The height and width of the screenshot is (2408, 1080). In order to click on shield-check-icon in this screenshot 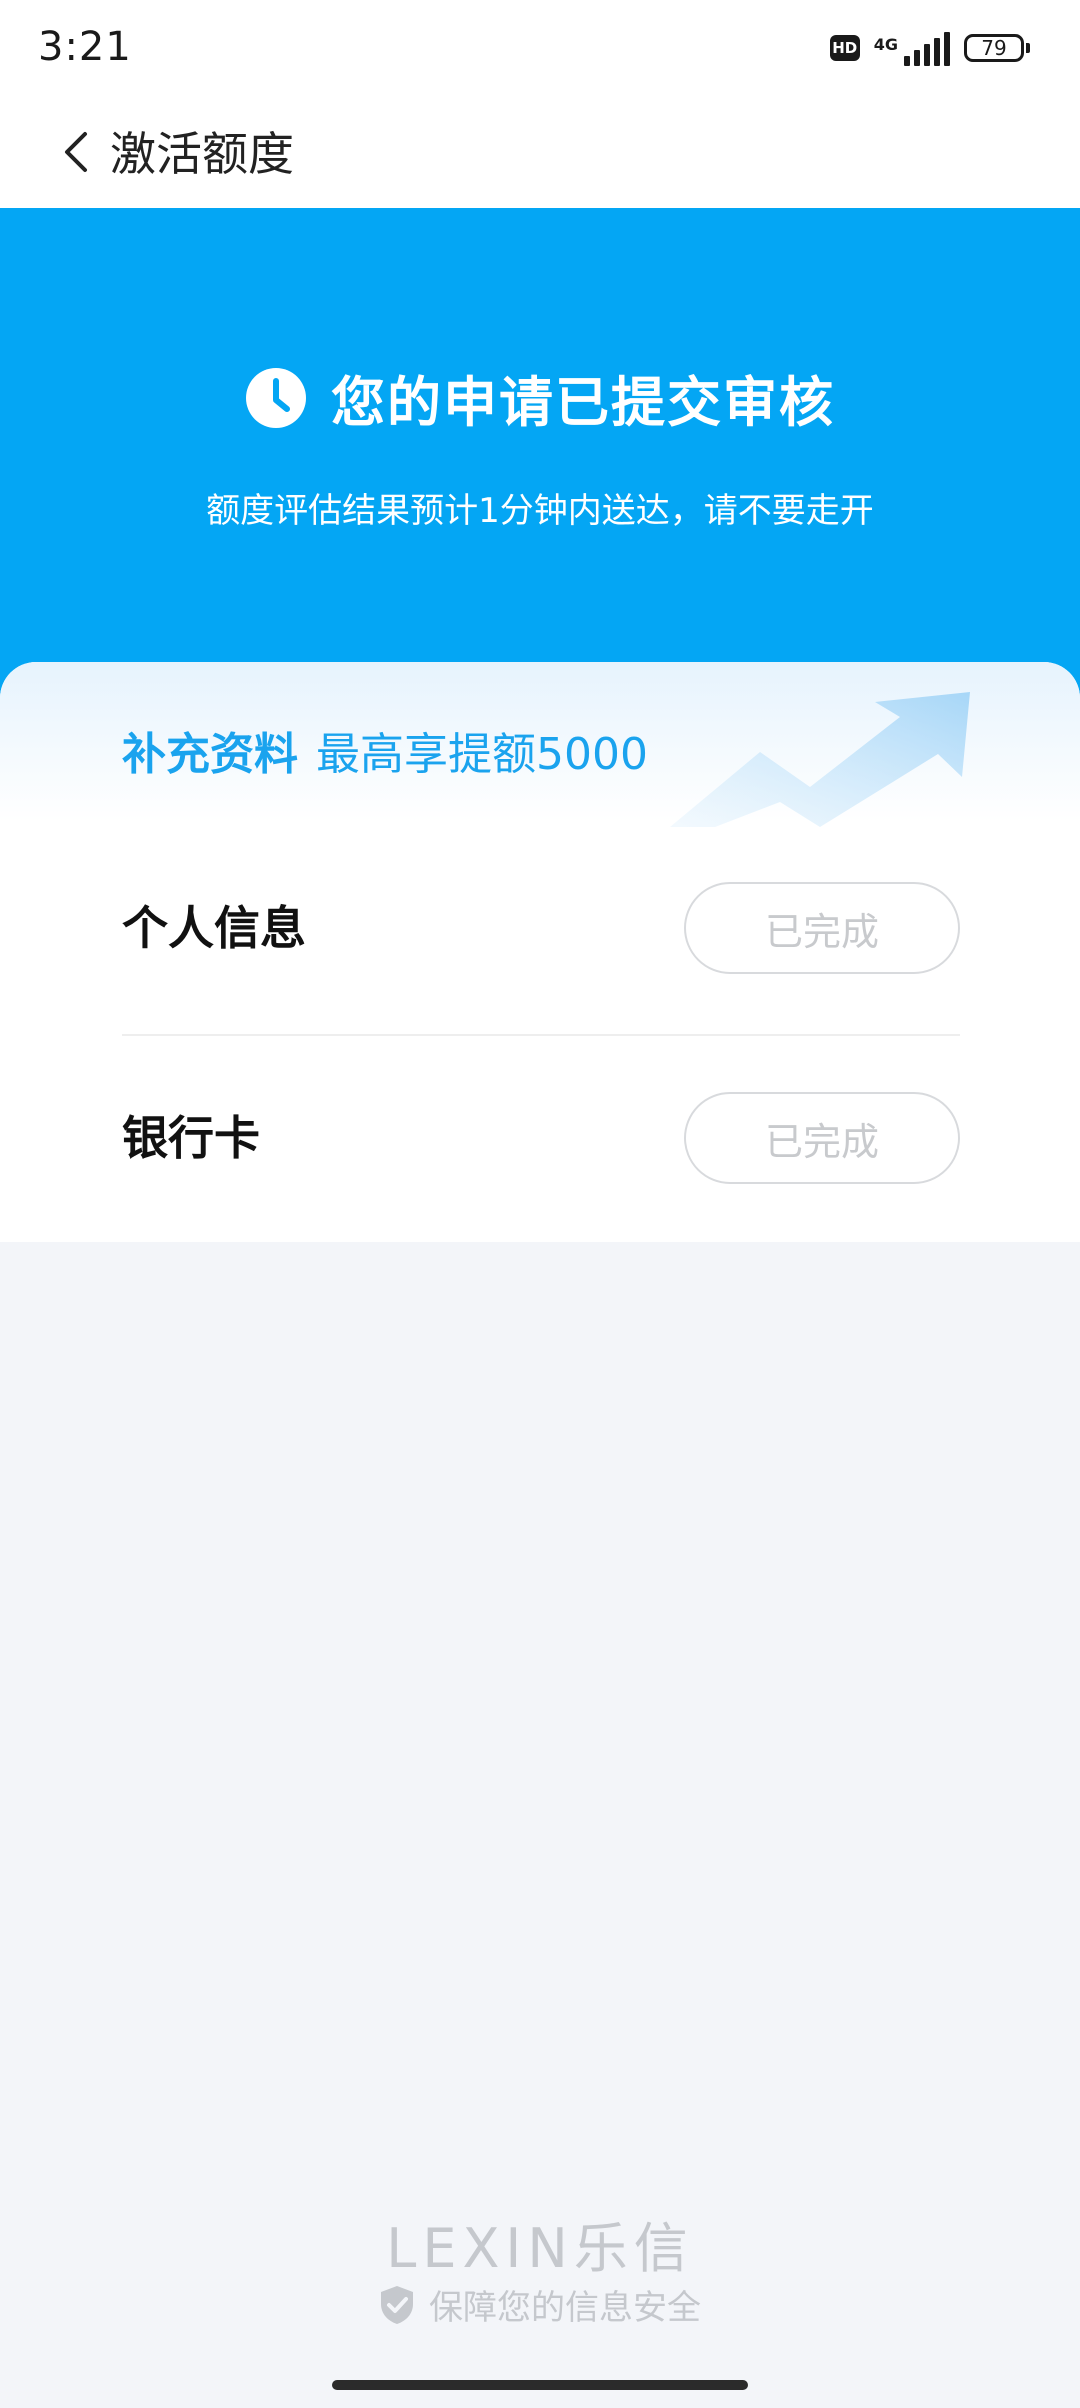, I will do `click(397, 2304)`.